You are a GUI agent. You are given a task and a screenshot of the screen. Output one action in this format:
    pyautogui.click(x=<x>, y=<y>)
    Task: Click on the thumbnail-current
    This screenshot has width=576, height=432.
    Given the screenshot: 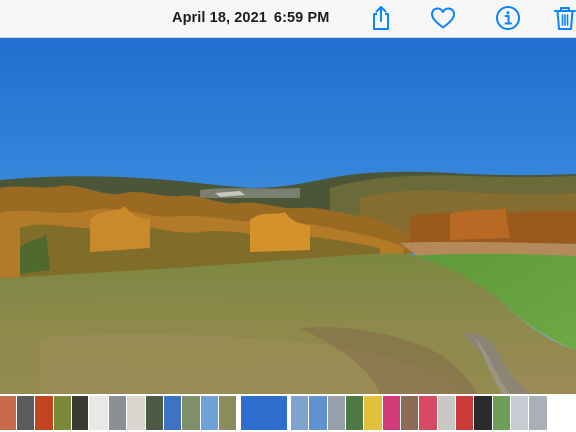 What is the action you would take?
    pyautogui.click(x=264, y=413)
    